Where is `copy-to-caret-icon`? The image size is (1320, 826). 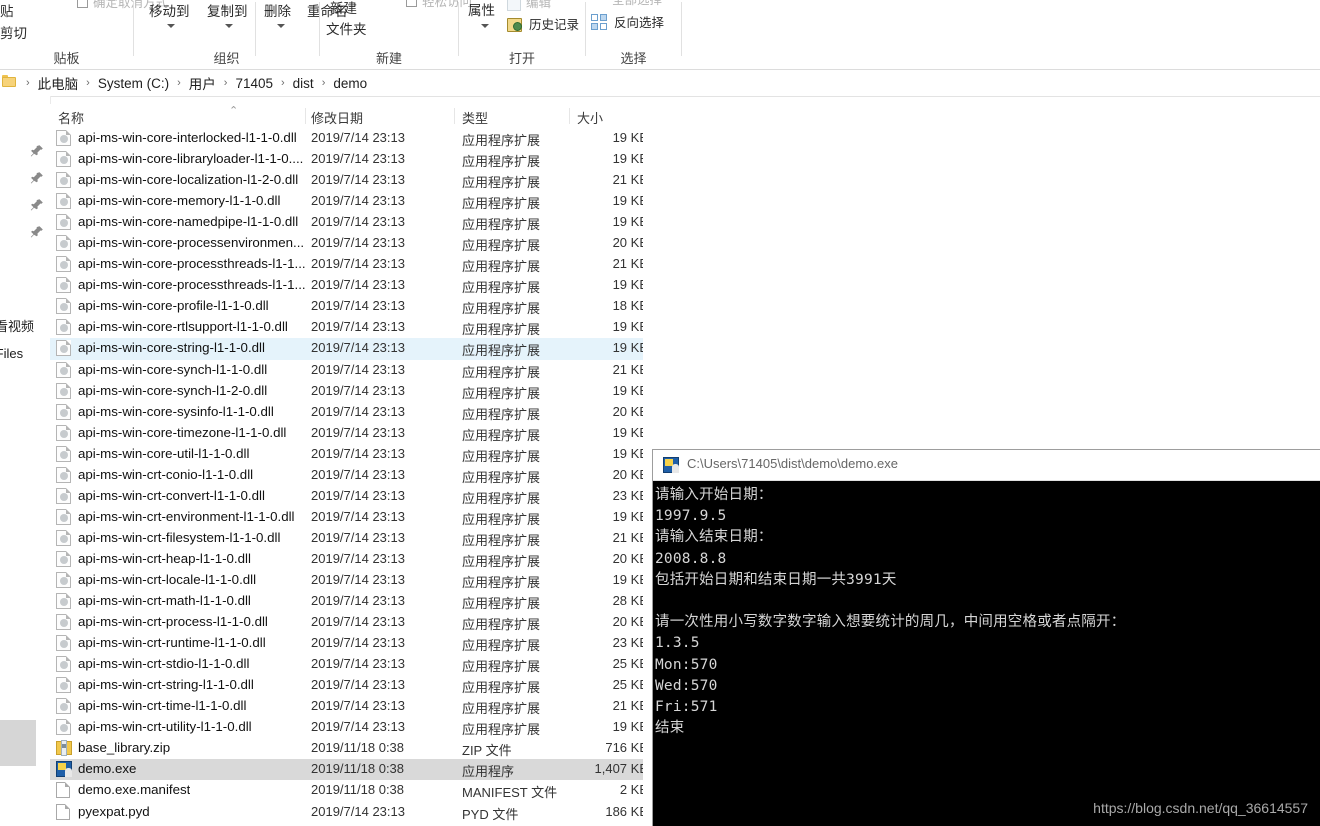
copy-to-caret-icon is located at coordinates (229, 26).